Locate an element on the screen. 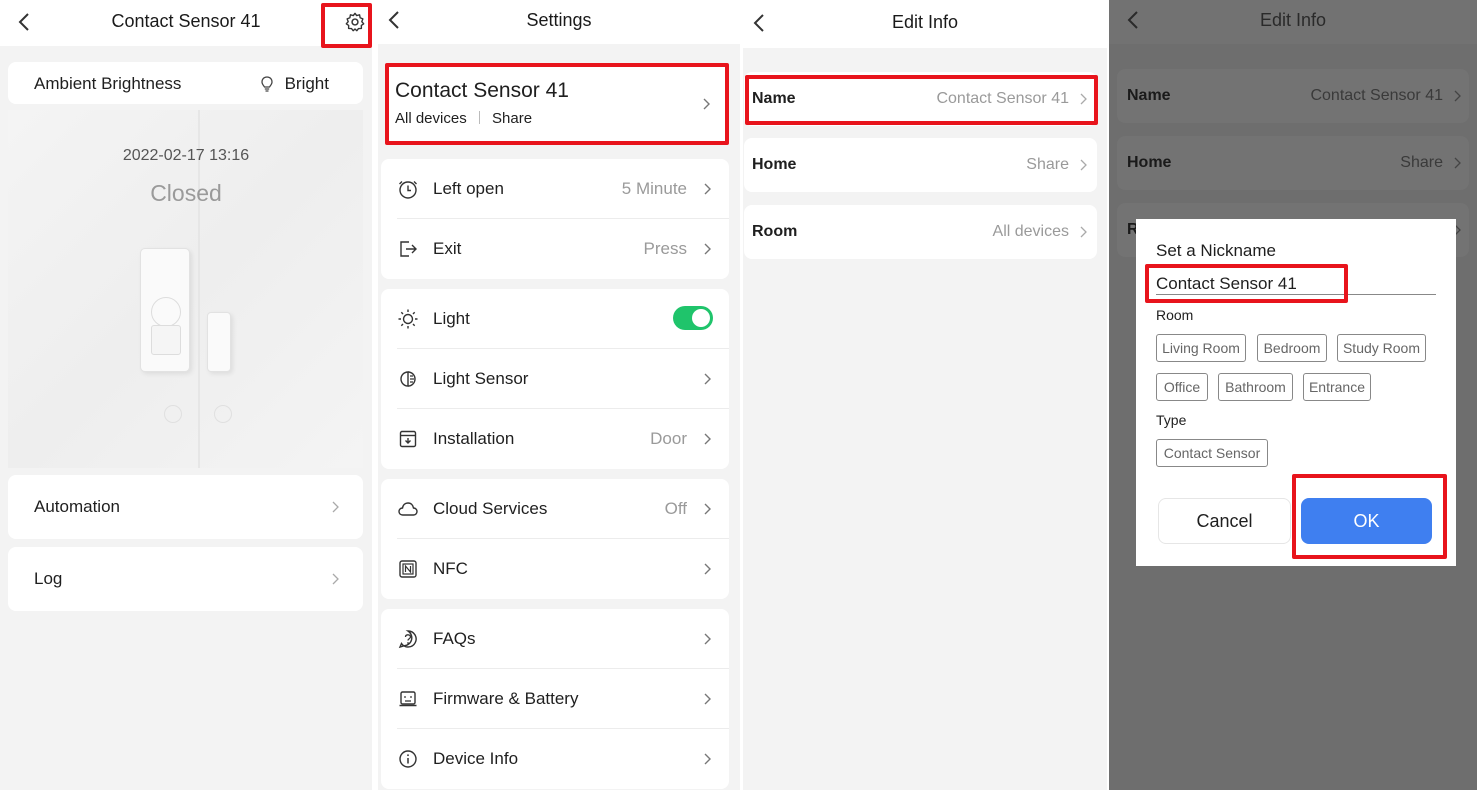 This screenshot has width=1477, height=790. settings-row-firmware: Firmware & Battery is located at coordinates (555, 699).